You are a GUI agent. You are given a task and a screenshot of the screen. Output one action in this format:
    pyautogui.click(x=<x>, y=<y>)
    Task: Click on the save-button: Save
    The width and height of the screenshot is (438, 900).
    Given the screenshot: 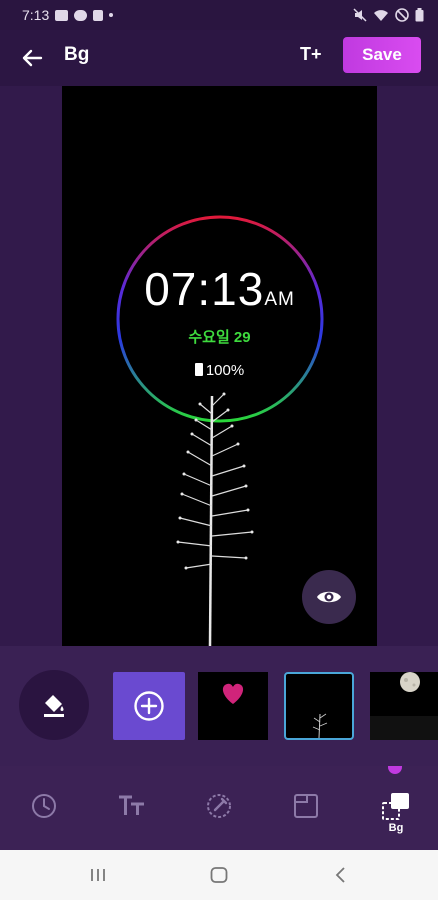 What is the action you would take?
    pyautogui.click(x=382, y=55)
    